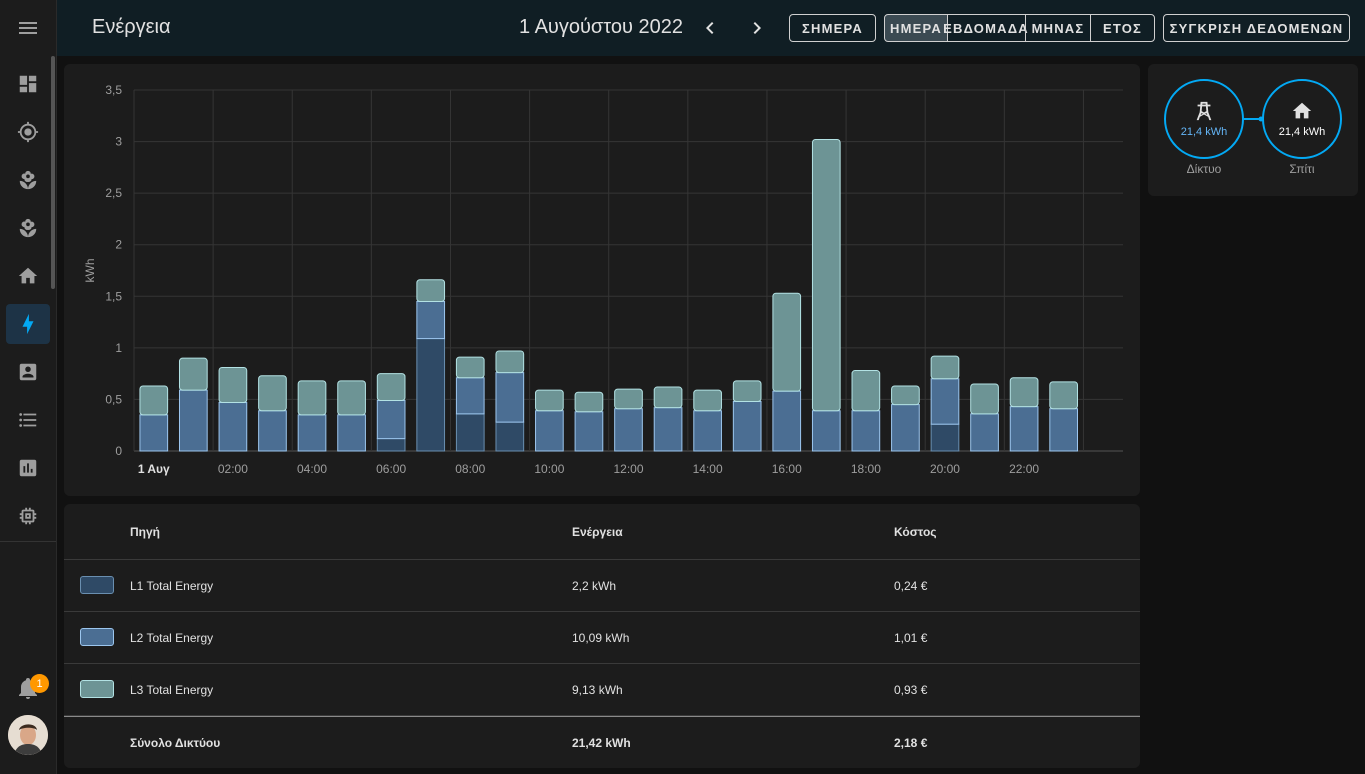  What do you see at coordinates (113, 193) in the screenshot?
I see `y-tick-label: 2,5` at bounding box center [113, 193].